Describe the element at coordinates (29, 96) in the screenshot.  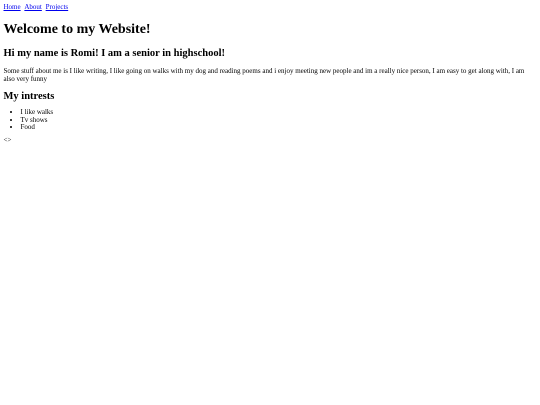
I see `interests-heading: My intrests` at that location.